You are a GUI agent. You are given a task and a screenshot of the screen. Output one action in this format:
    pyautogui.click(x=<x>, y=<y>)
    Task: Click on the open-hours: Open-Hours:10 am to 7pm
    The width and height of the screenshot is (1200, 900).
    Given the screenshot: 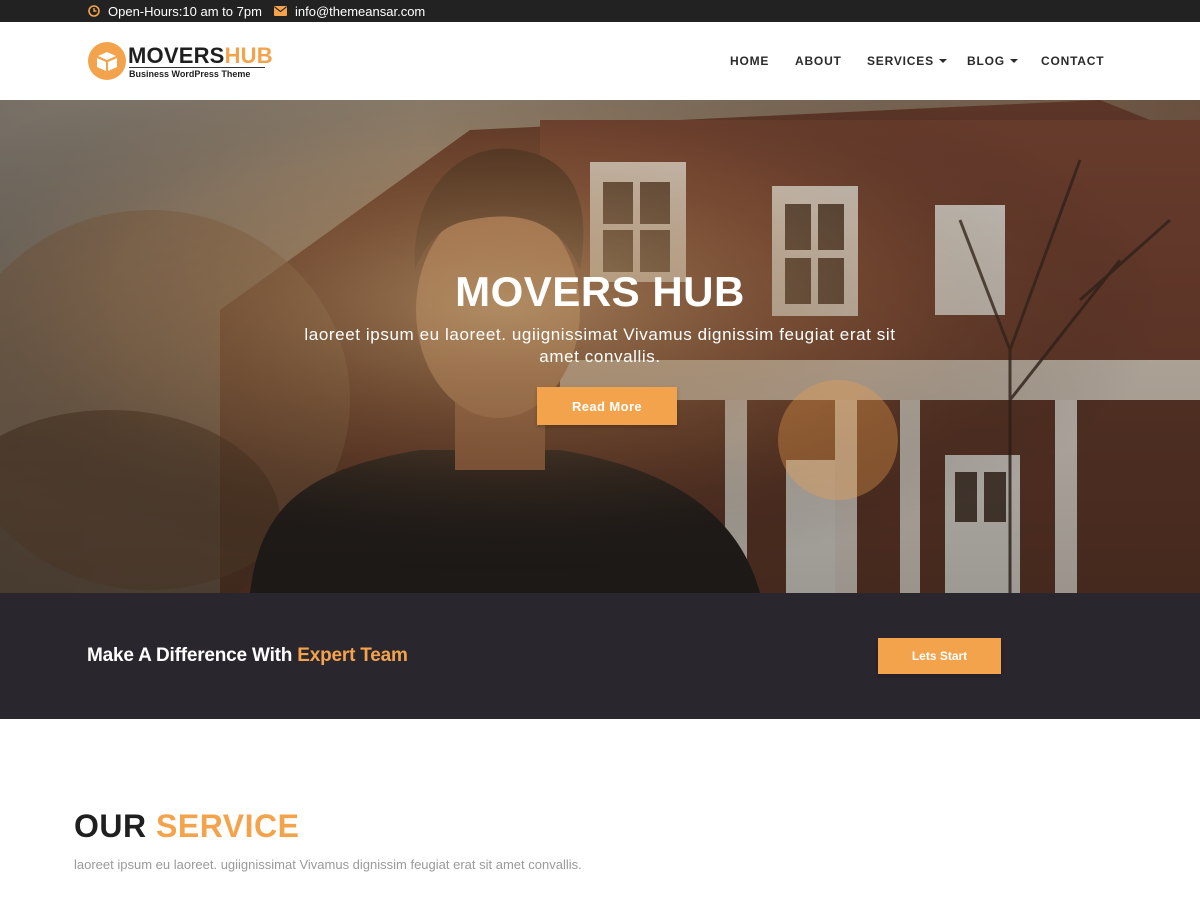 What is the action you would take?
    pyautogui.click(x=175, y=11)
    